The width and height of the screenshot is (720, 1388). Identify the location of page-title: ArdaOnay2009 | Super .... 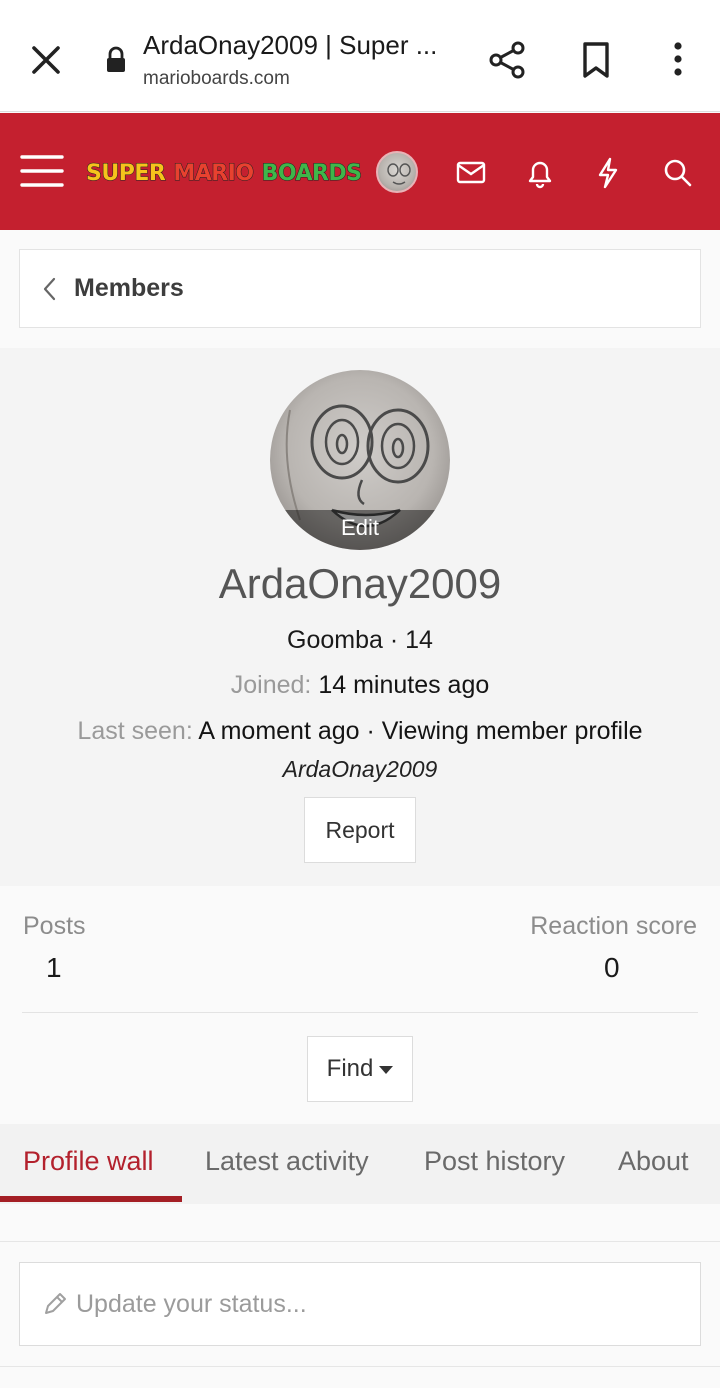
(290, 45).